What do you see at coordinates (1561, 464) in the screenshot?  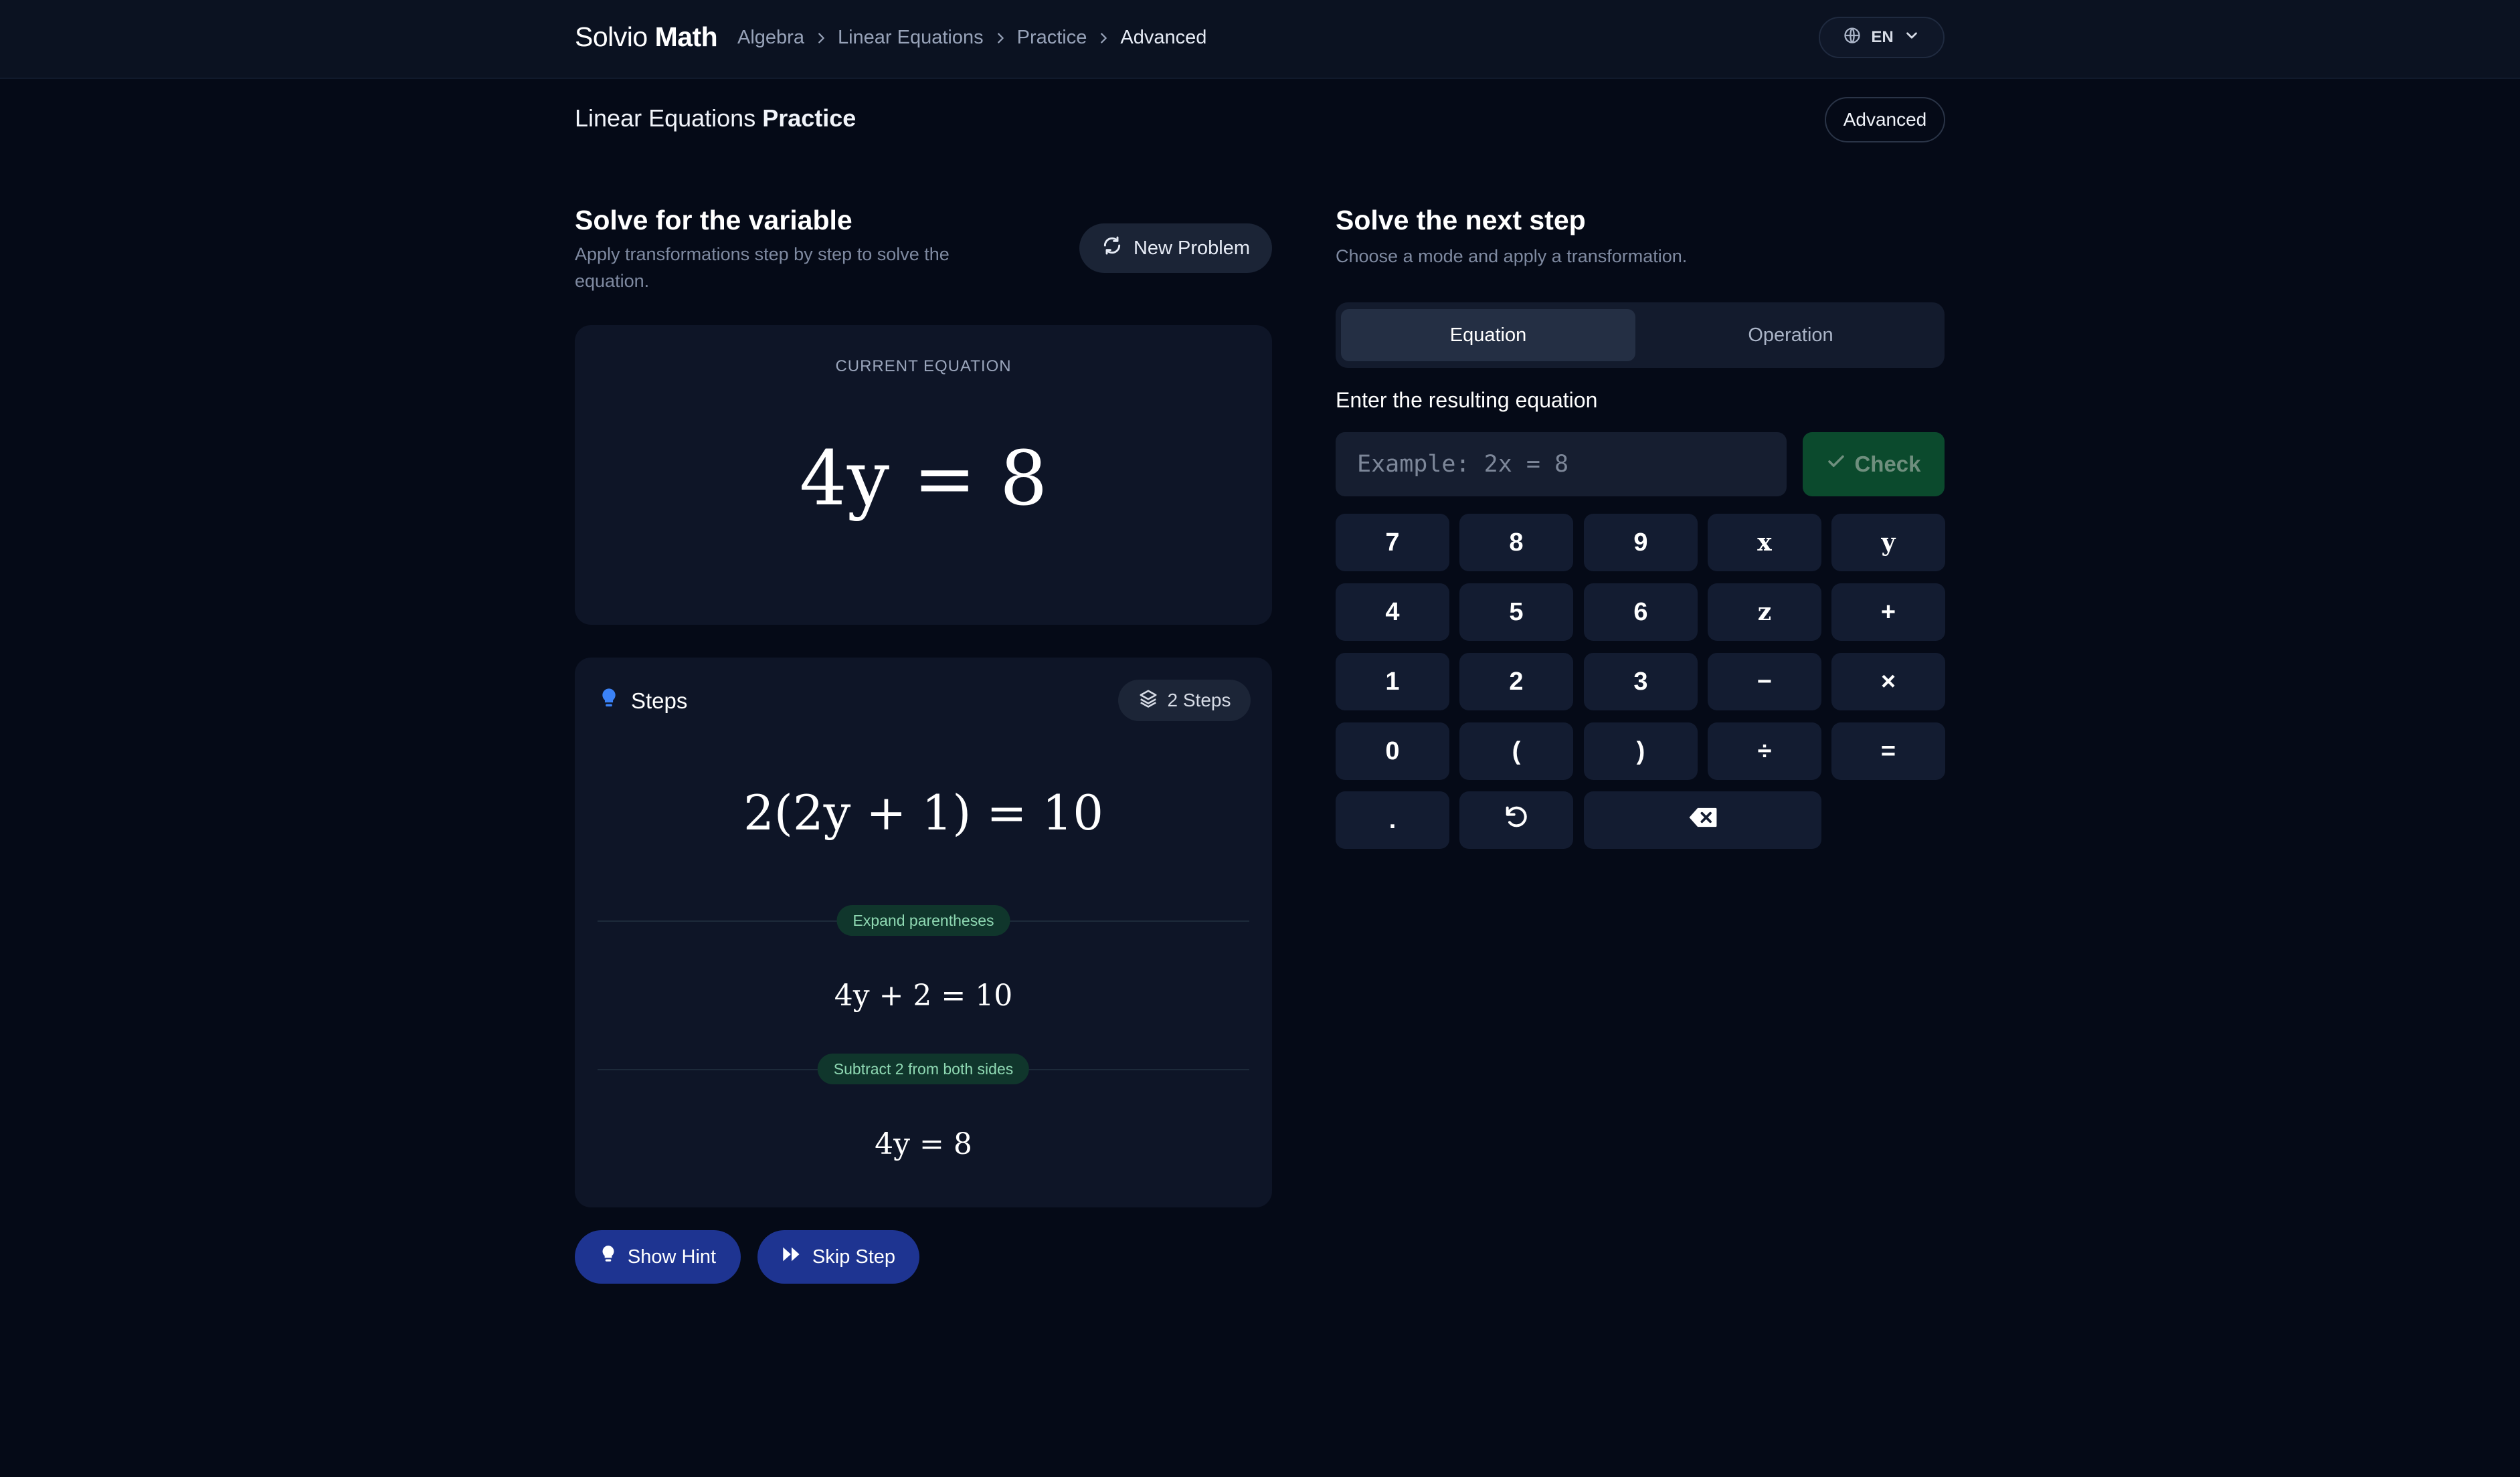 I see `equation-input` at bounding box center [1561, 464].